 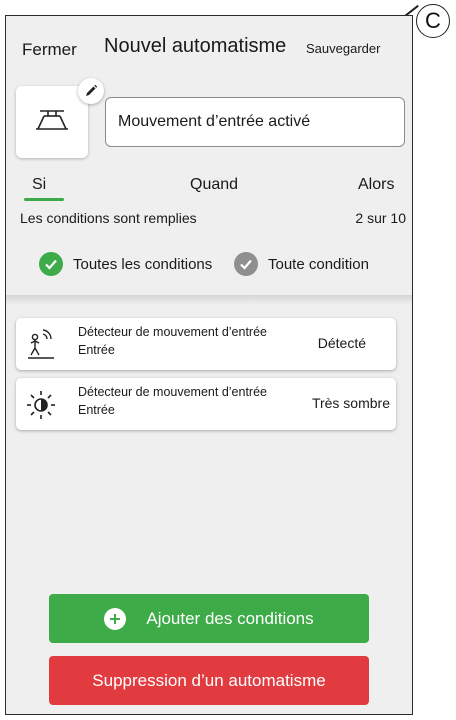 I want to click on delete-automation-button: Suppression d’un automatisme, so click(x=209, y=680).